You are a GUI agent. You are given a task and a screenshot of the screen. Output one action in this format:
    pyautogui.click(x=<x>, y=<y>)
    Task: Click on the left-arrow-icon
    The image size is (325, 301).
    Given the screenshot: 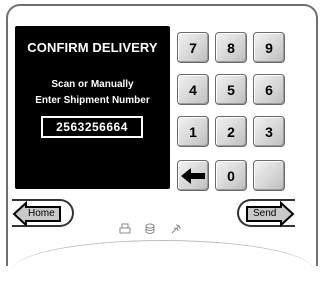 What is the action you would take?
    pyautogui.click(x=193, y=175)
    